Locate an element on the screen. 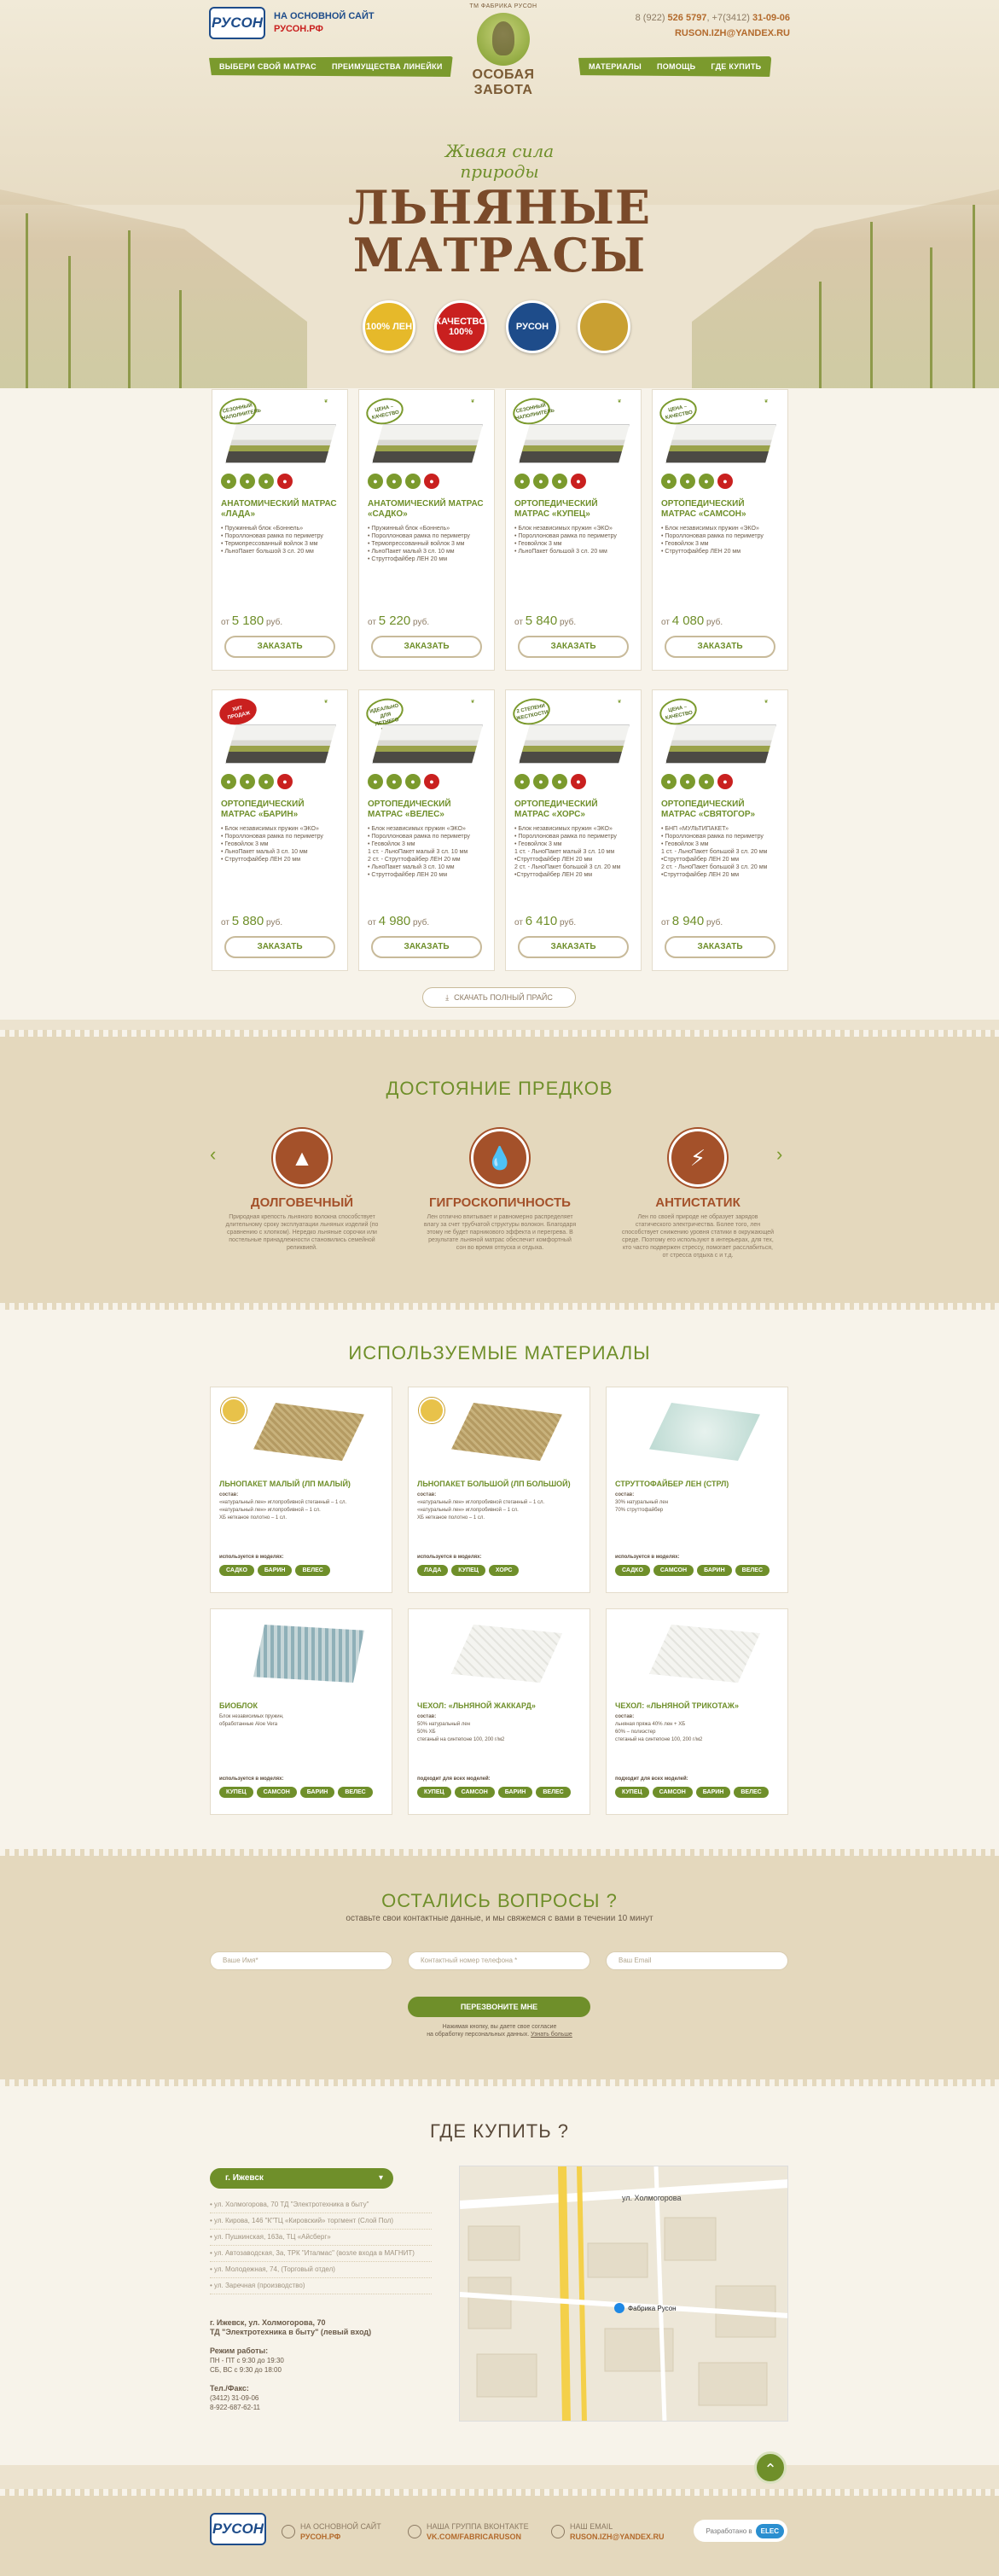  main-site-link: РУСОН НА ОСНОВНОЙ САЙТ РУСОН.РФ is located at coordinates (292, 23).